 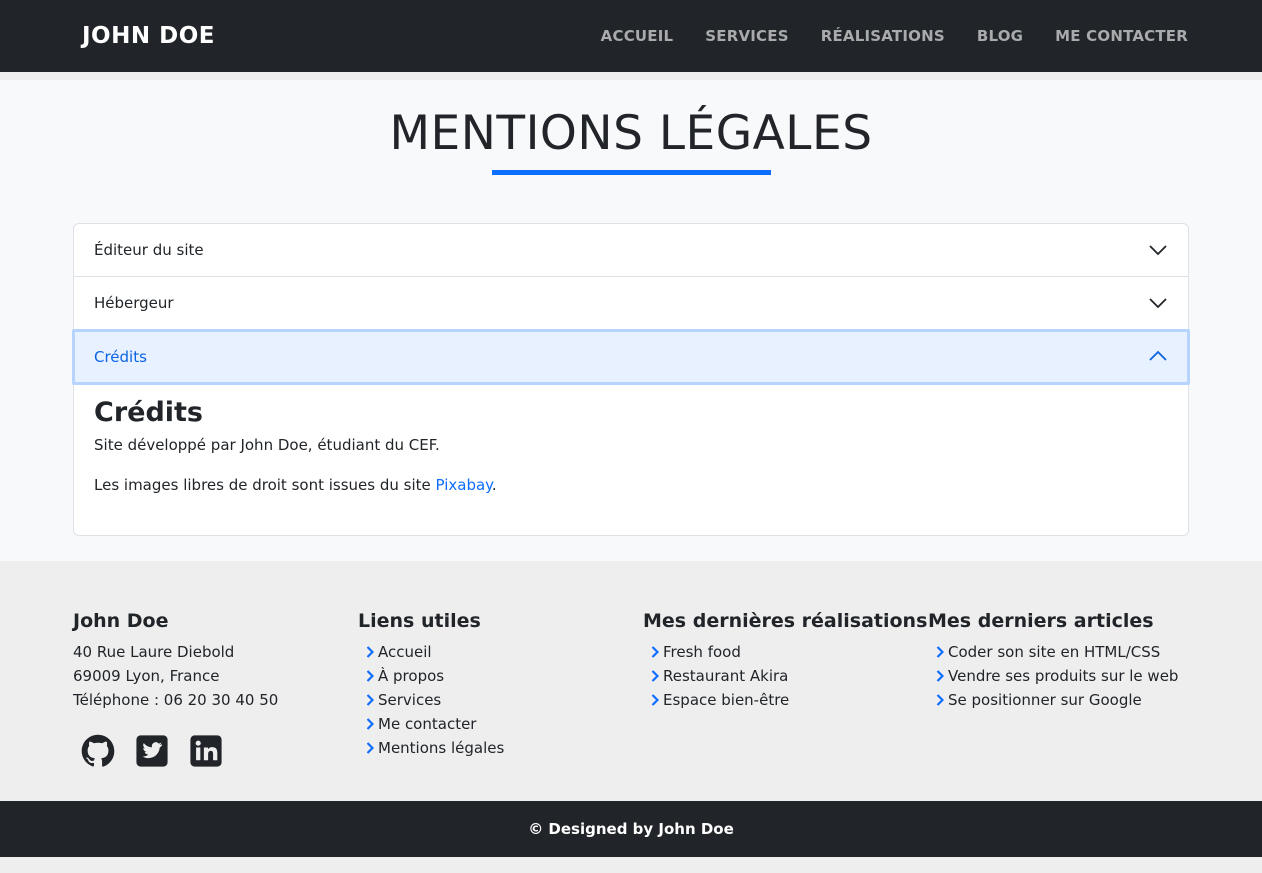 What do you see at coordinates (883, 36) in the screenshot?
I see `nav-item-realisations: RÉALISATIONS` at bounding box center [883, 36].